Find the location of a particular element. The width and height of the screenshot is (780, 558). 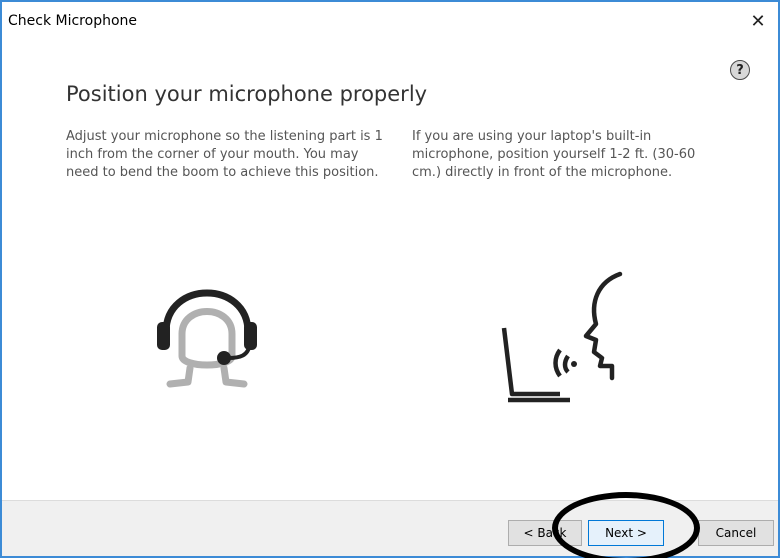

close-icon: ✕ is located at coordinates (758, 21).